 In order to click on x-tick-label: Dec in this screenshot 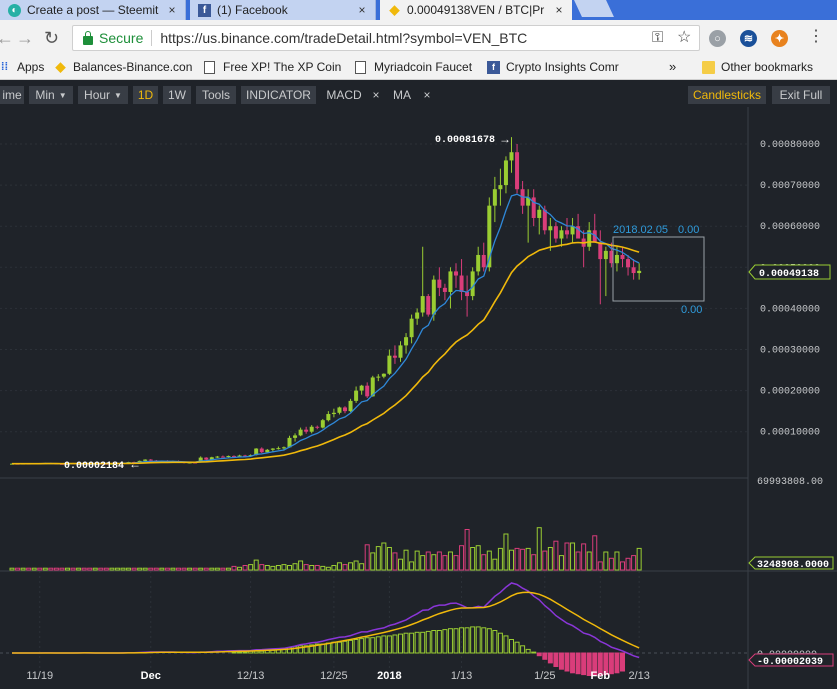, I will do `click(151, 676)`.